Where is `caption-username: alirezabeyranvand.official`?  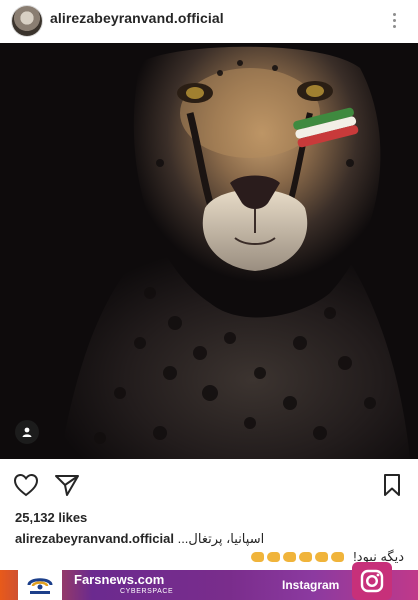 caption-username: alirezabeyranvand.official is located at coordinates (94, 538).